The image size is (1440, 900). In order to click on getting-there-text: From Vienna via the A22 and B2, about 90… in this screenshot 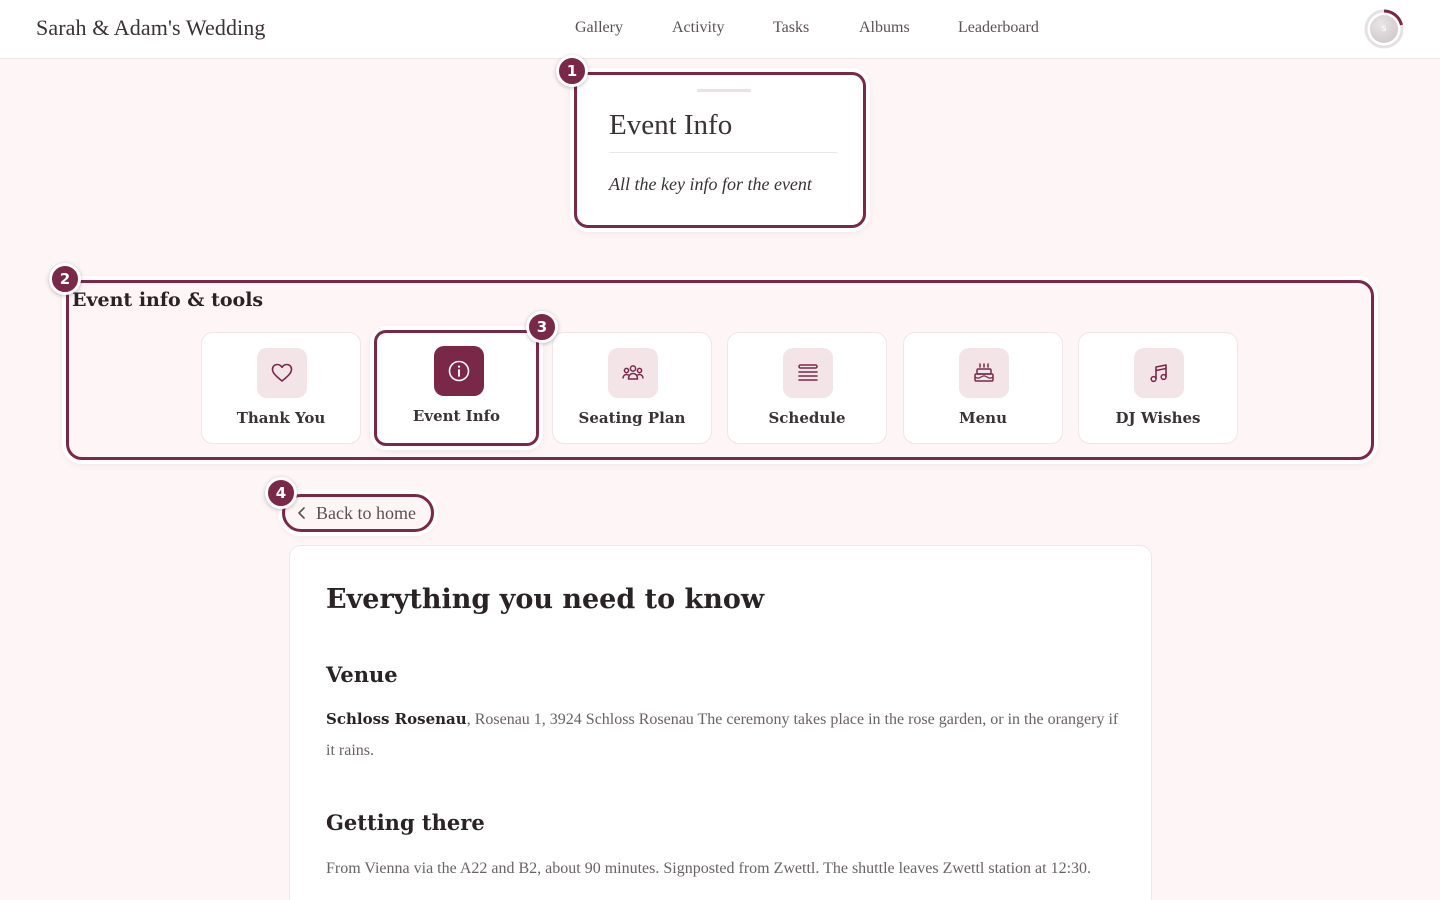, I will do `click(709, 868)`.